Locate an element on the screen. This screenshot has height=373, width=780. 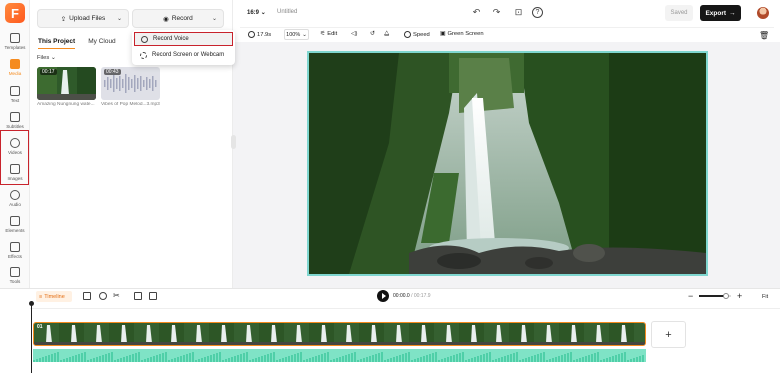
playhead-handle is located at coordinates (31, 303).